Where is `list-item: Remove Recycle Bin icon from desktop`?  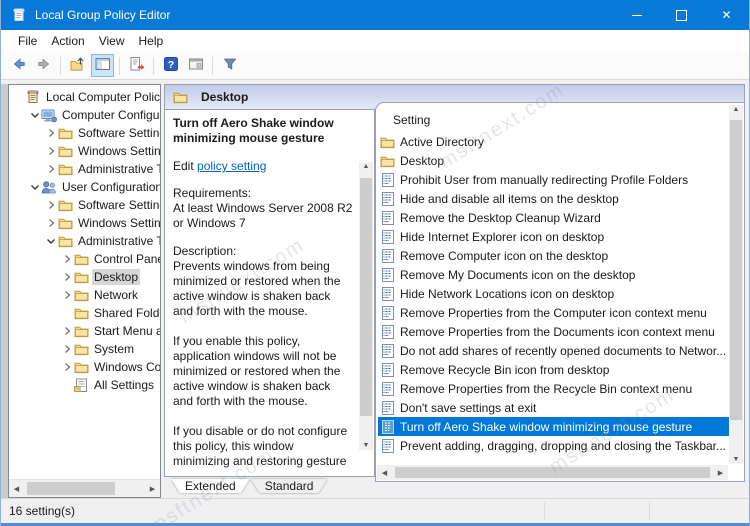 list-item: Remove Recycle Bin icon from desktop is located at coordinates (553, 369).